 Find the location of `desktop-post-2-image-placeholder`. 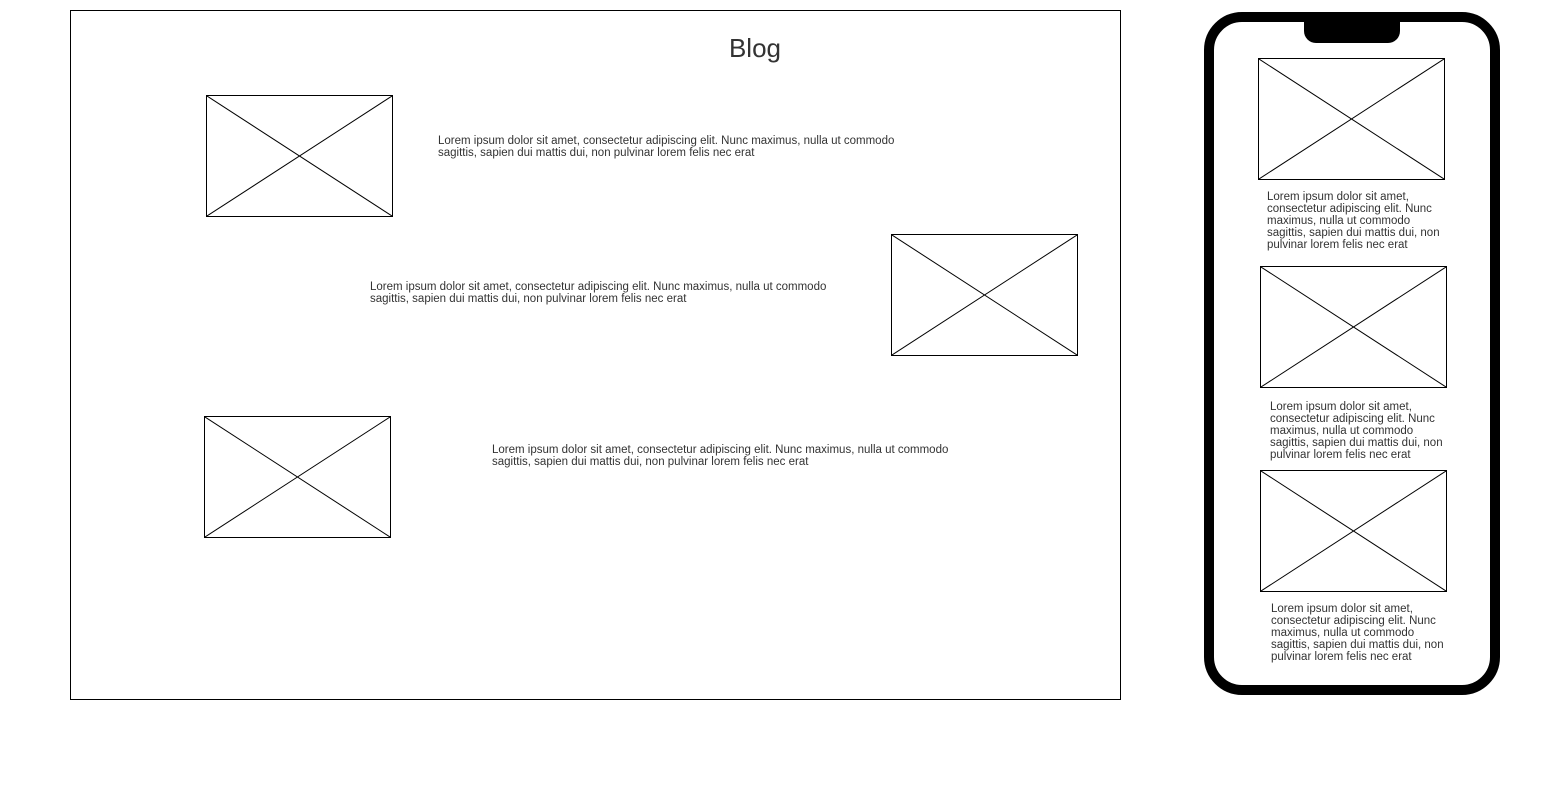

desktop-post-2-image-placeholder is located at coordinates (984, 295).